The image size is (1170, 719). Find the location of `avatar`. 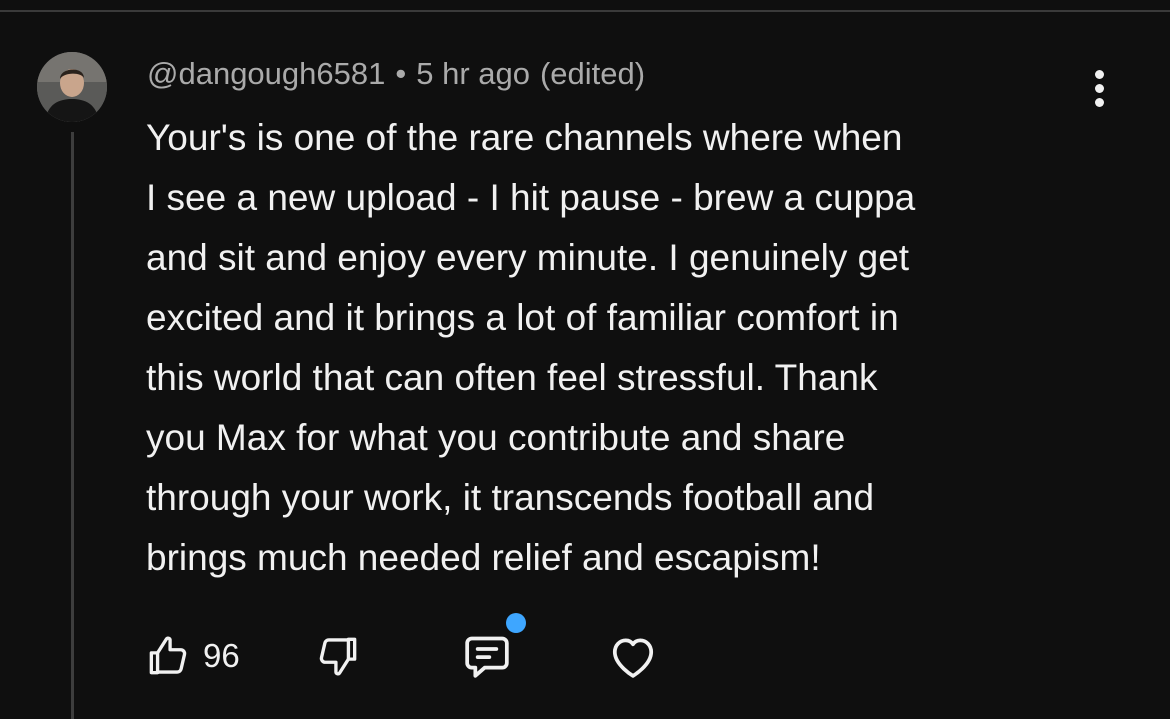

avatar is located at coordinates (72, 87).